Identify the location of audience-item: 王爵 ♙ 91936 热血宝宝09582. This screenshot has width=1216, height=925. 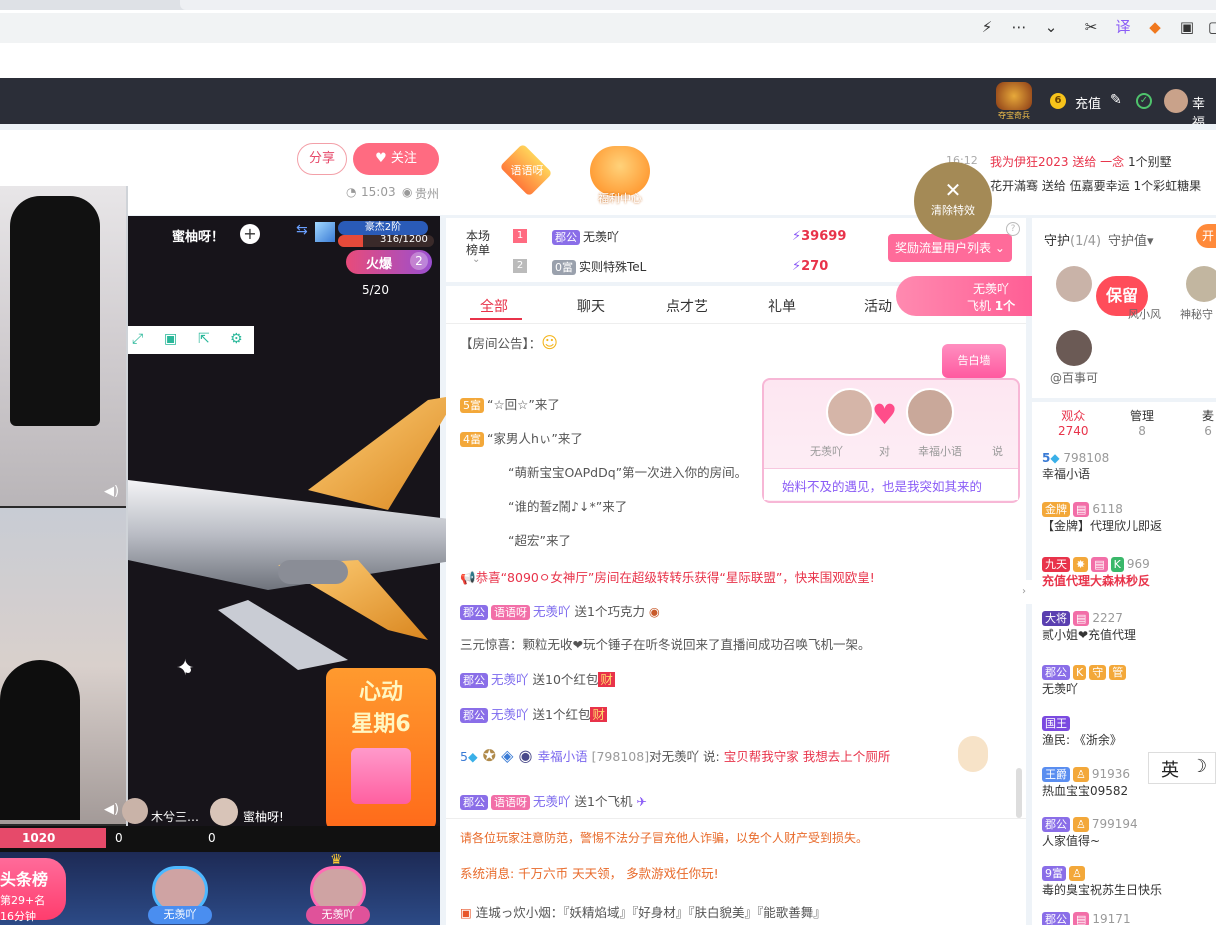
(1086, 783).